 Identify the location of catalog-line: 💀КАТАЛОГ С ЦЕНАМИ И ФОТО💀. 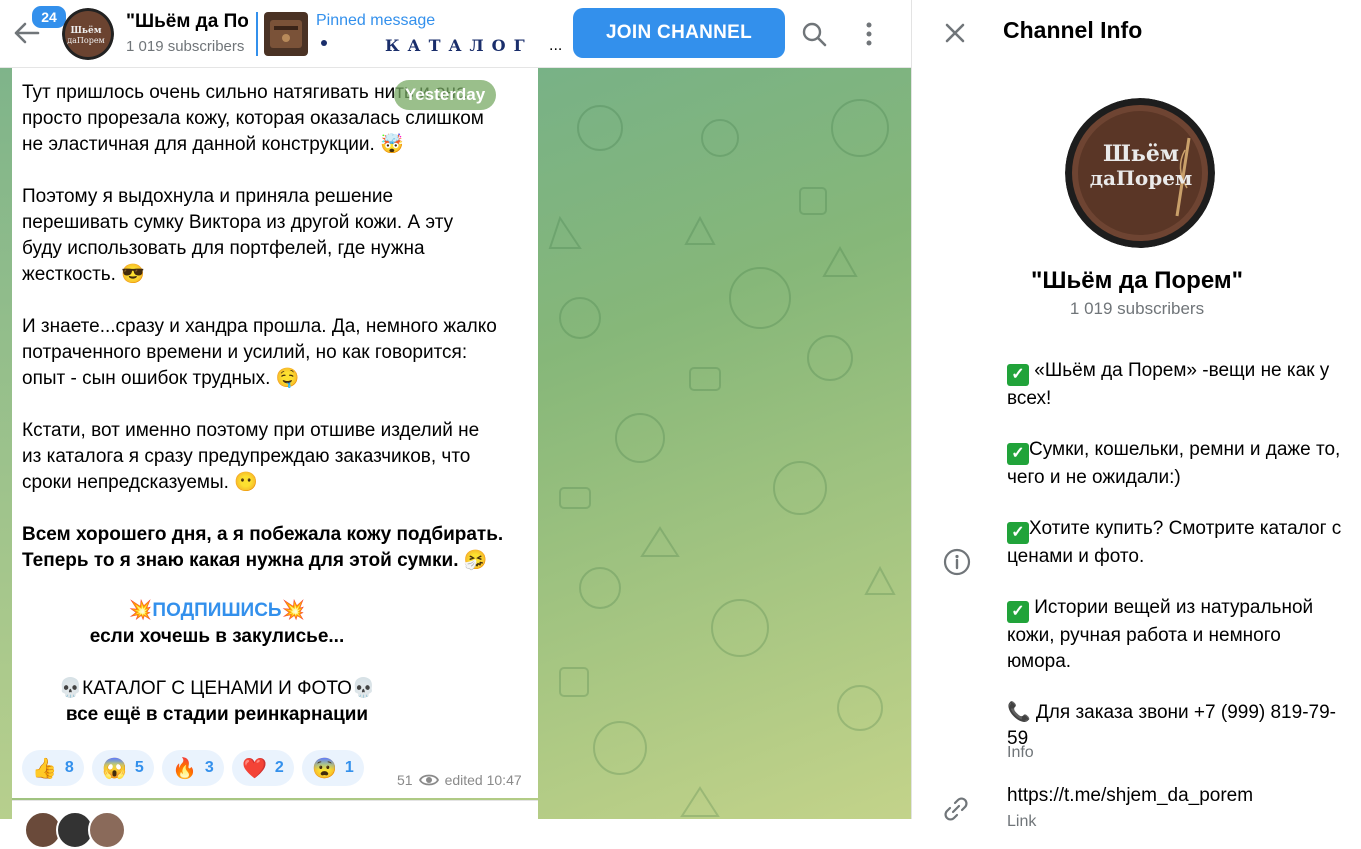
(217, 689).